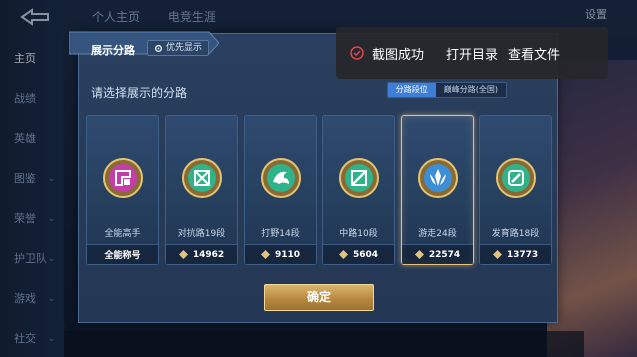 This screenshot has width=637, height=357. What do you see at coordinates (184, 48) in the screenshot?
I see `priority-label: 优先显示` at bounding box center [184, 48].